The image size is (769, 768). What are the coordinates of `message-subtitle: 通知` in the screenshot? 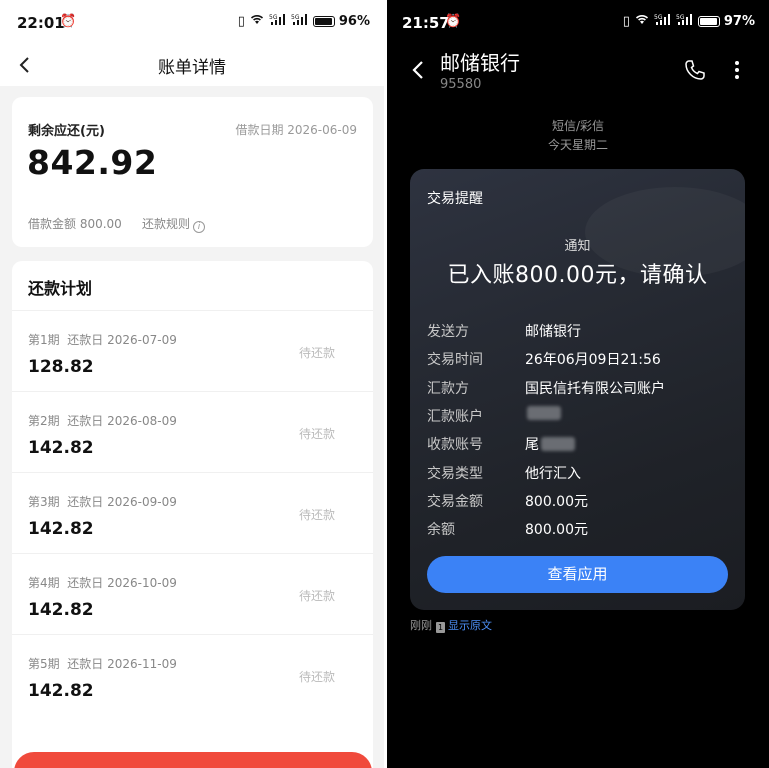 It's located at (577, 246).